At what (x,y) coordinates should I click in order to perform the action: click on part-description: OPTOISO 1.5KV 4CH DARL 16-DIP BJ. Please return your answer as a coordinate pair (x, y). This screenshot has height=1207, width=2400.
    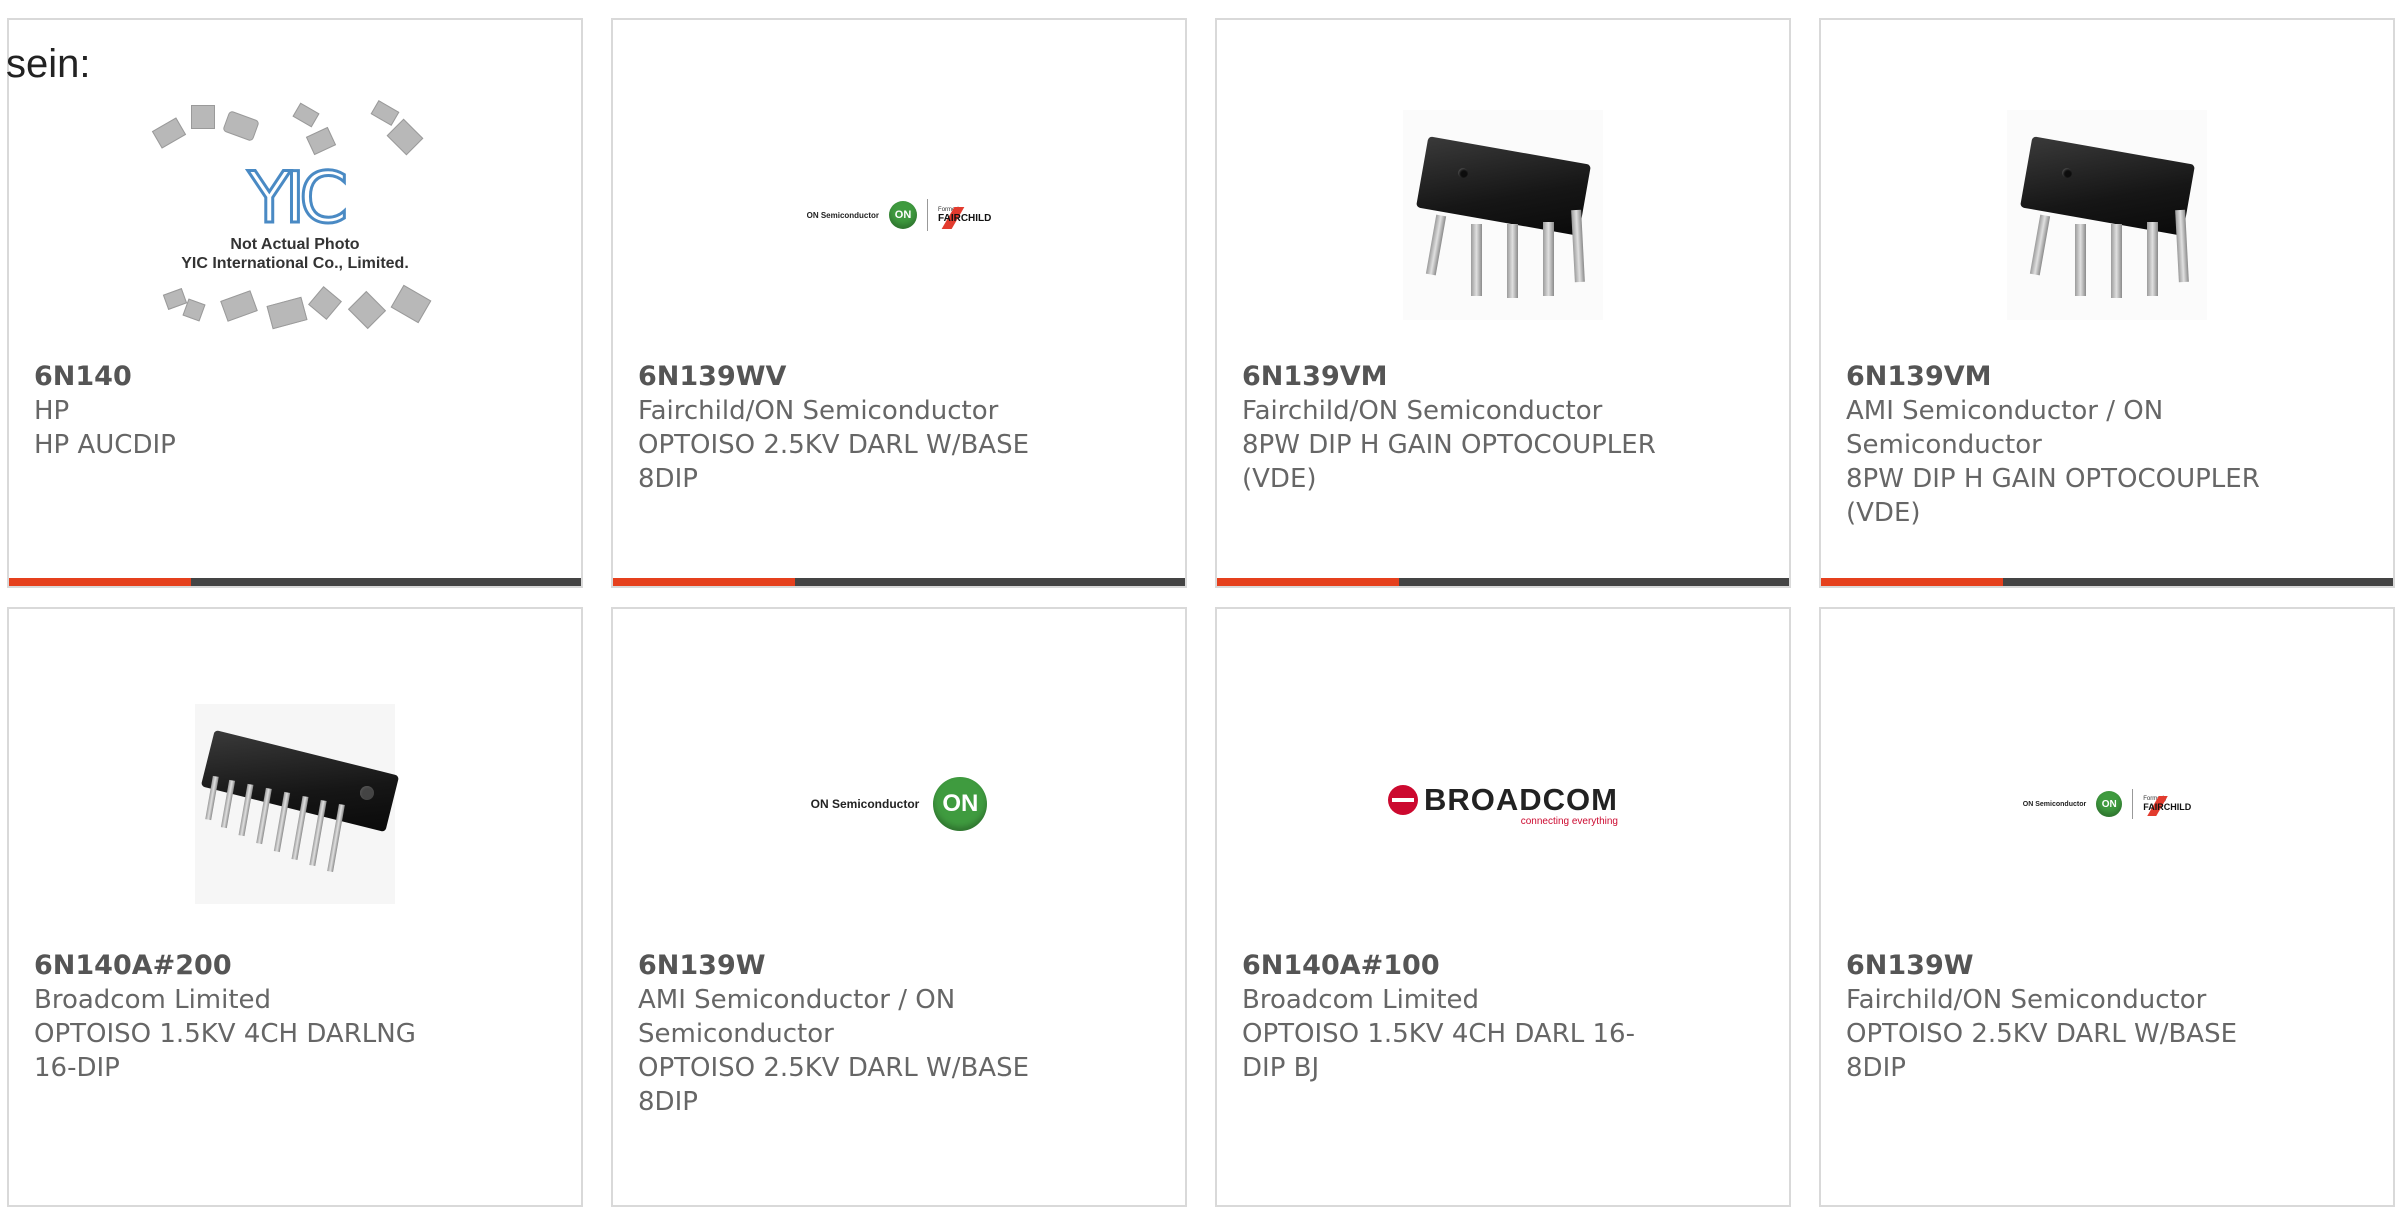
    Looking at the image, I should click on (1438, 1051).